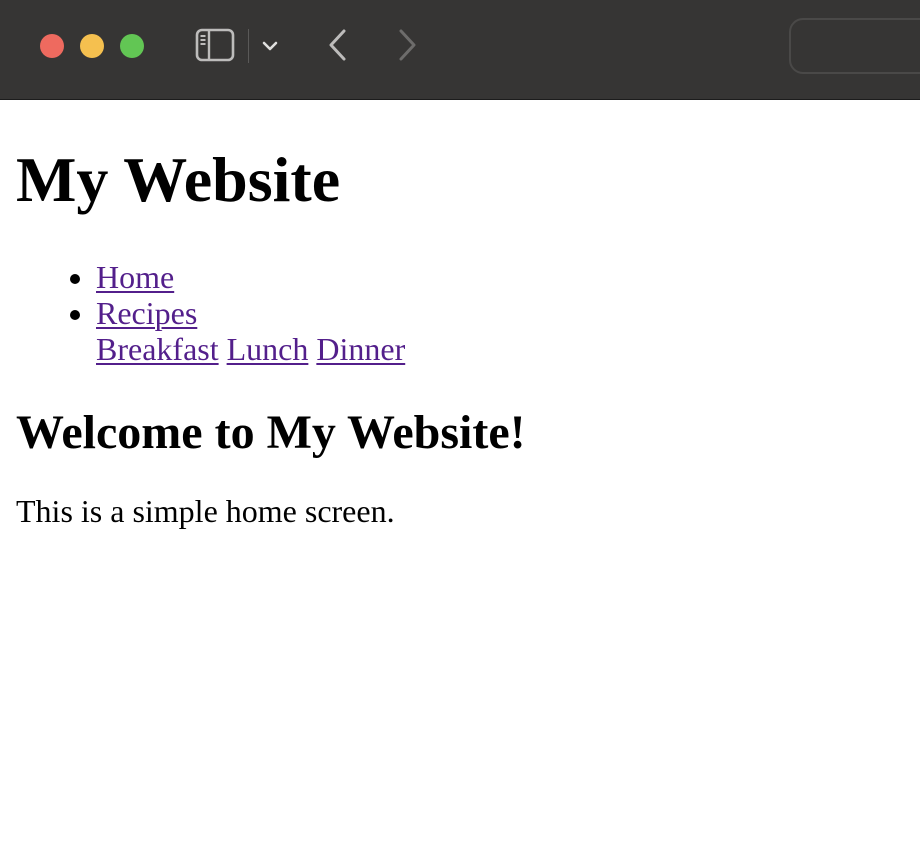 This screenshot has height=854, width=920. I want to click on nav-link-recipes: Recipes, so click(146, 313).